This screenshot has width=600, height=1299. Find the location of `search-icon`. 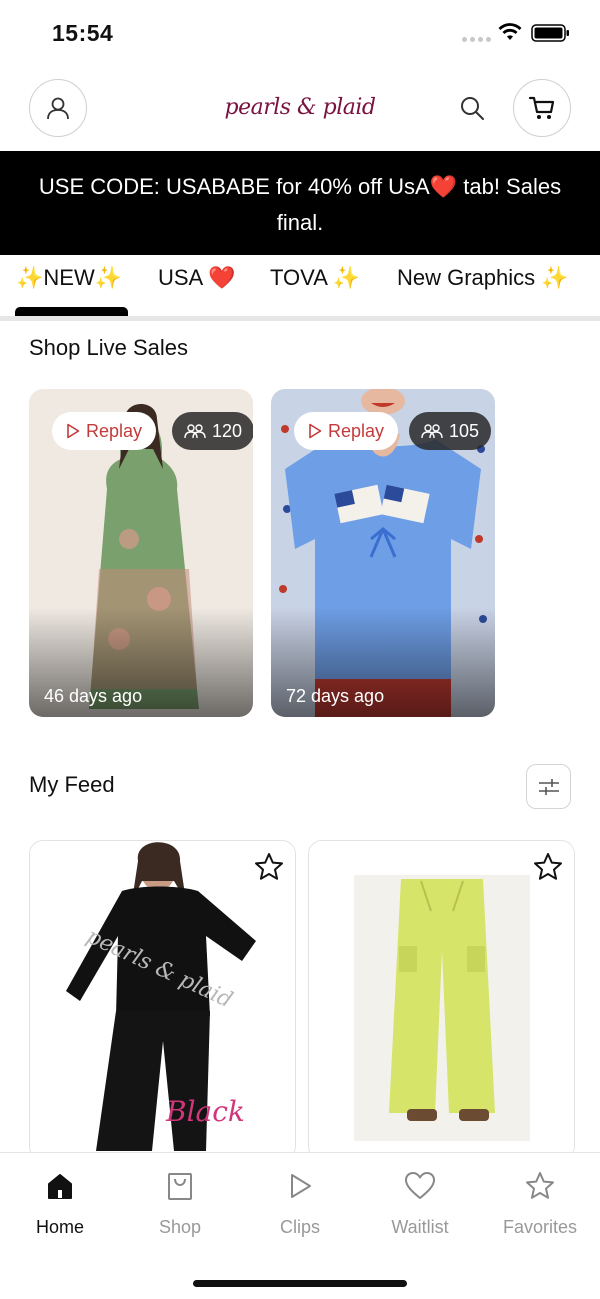

search-icon is located at coordinates (472, 108).